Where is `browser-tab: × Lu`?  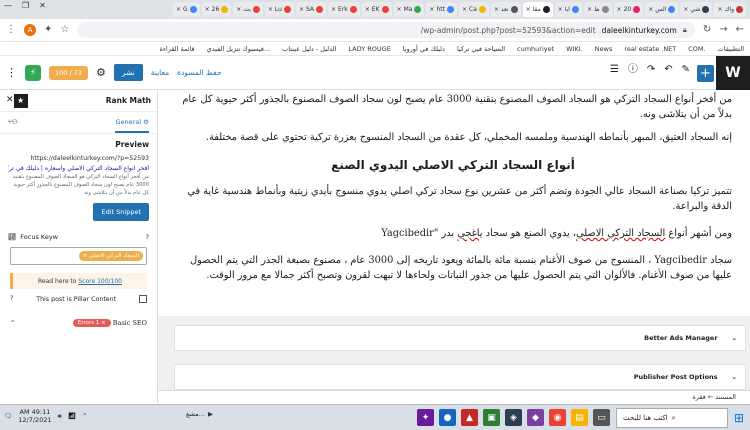 browser-tab: × Lu is located at coordinates (279, 9).